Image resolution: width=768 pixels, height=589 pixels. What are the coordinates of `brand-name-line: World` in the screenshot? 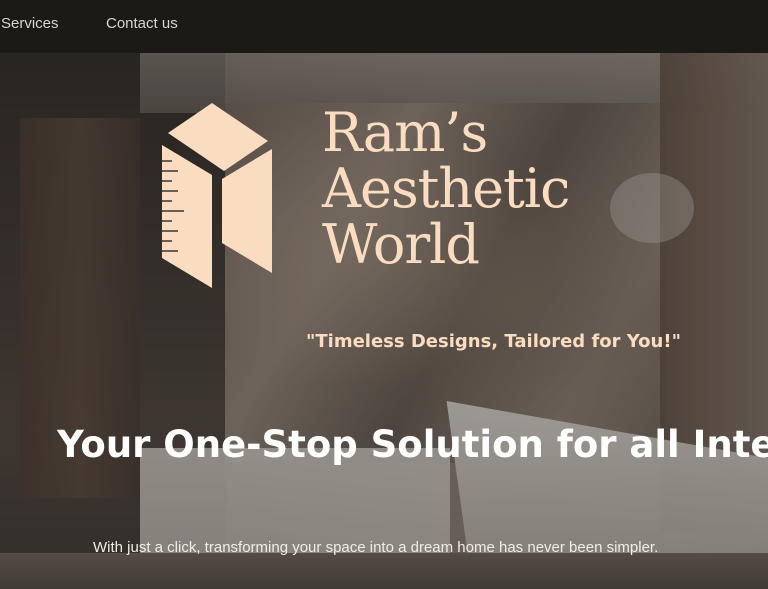 It's located at (401, 244).